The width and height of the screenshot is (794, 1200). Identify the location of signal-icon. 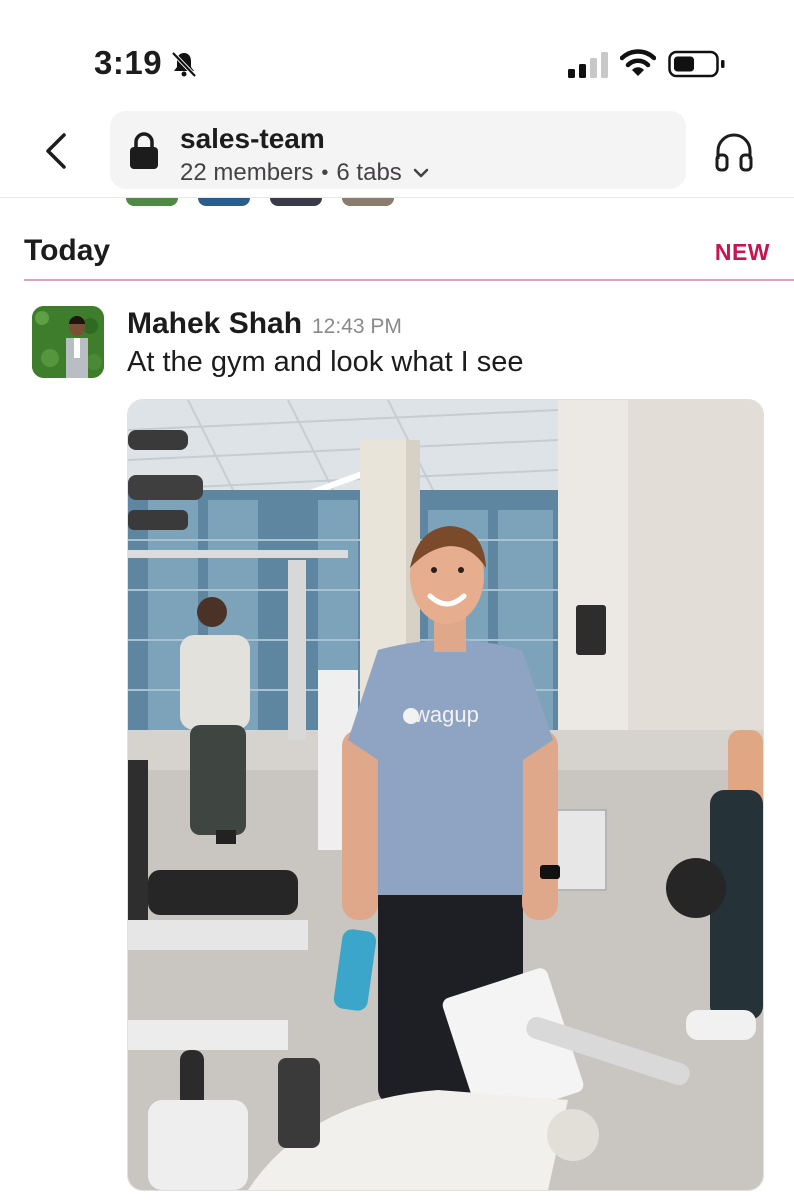
(588, 65).